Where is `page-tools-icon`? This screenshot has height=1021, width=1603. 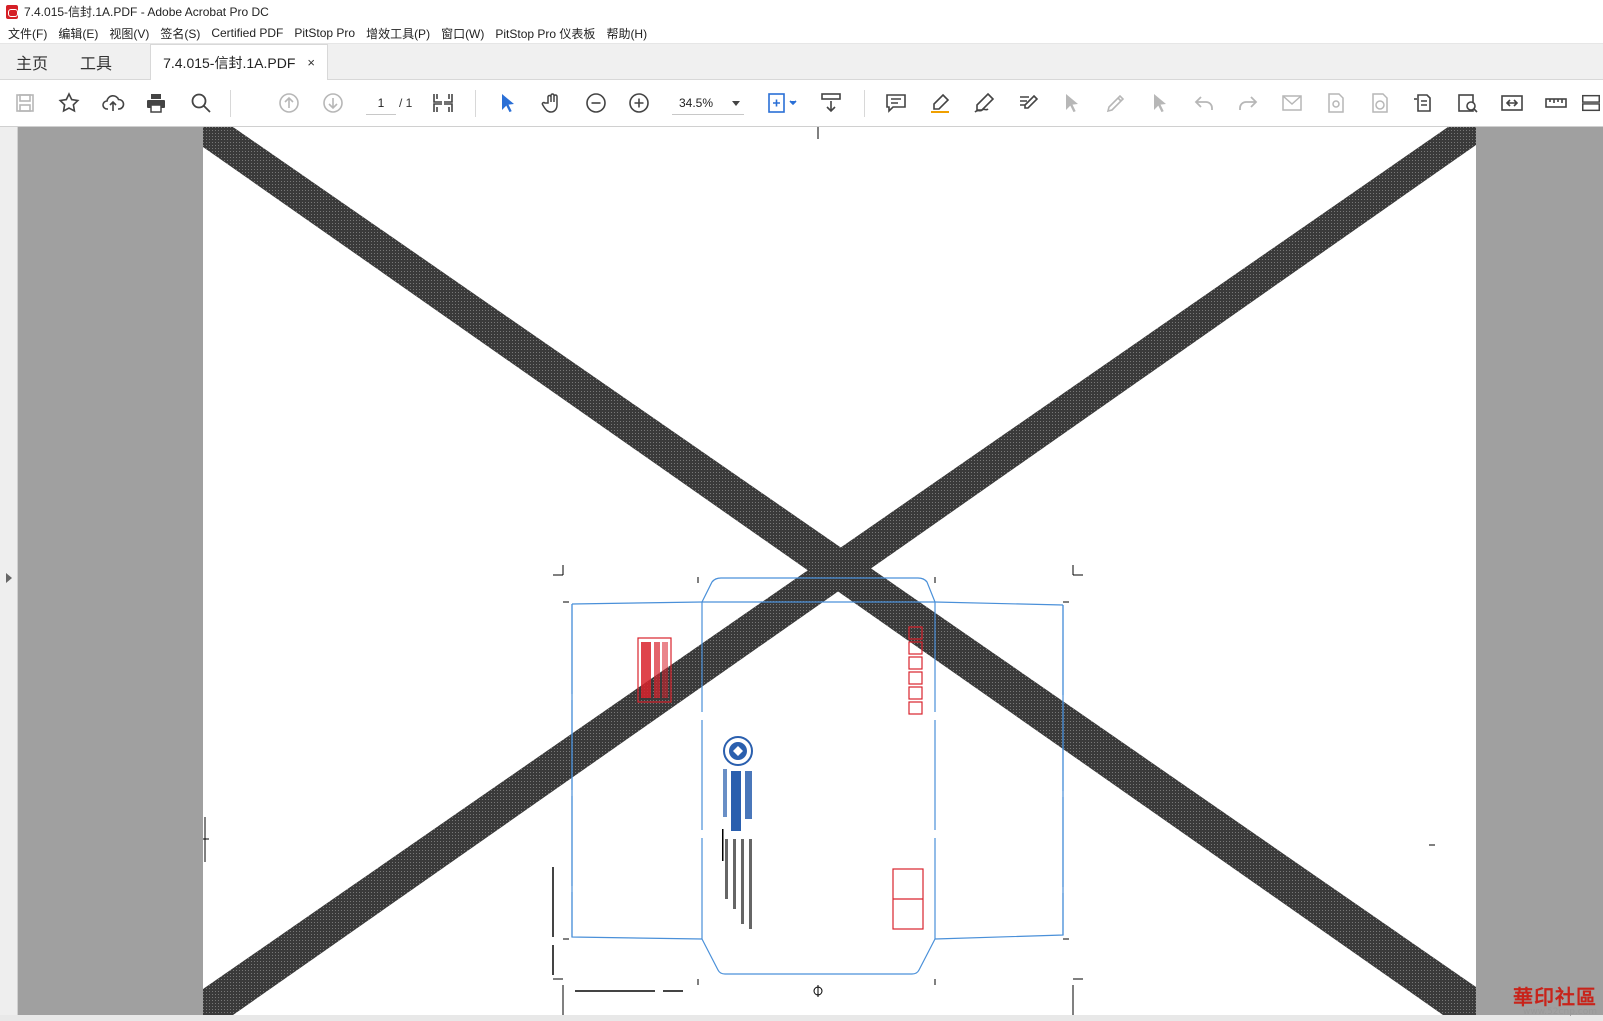 page-tools-icon is located at coordinates (1424, 103).